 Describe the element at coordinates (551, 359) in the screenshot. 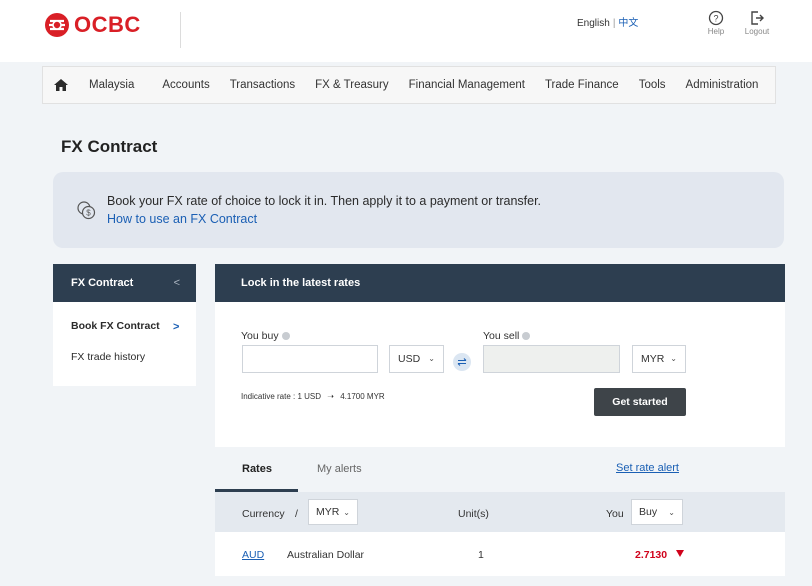

I see `sell-amount-input` at that location.